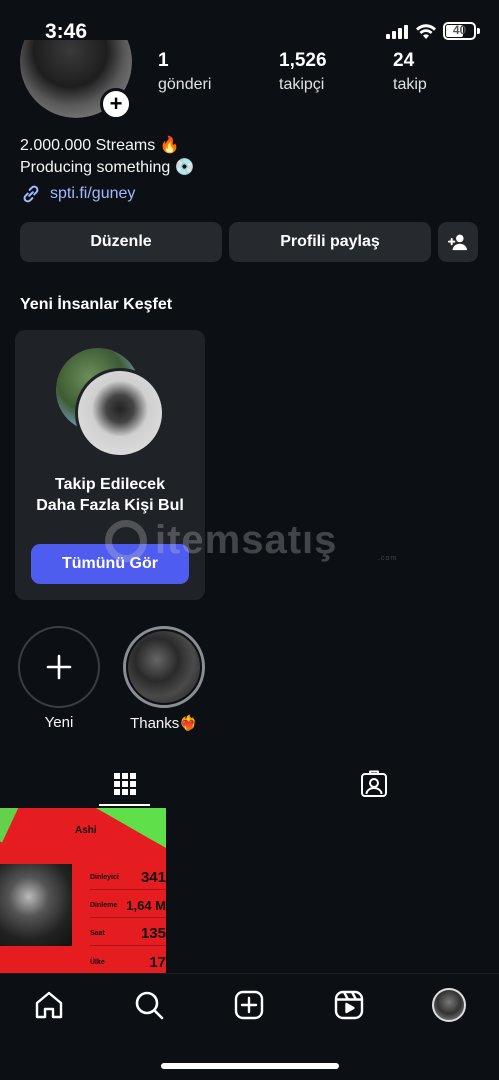 The width and height of the screenshot is (499, 1080). Describe the element at coordinates (86, 830) in the screenshot. I see `post-title: Ashi` at that location.